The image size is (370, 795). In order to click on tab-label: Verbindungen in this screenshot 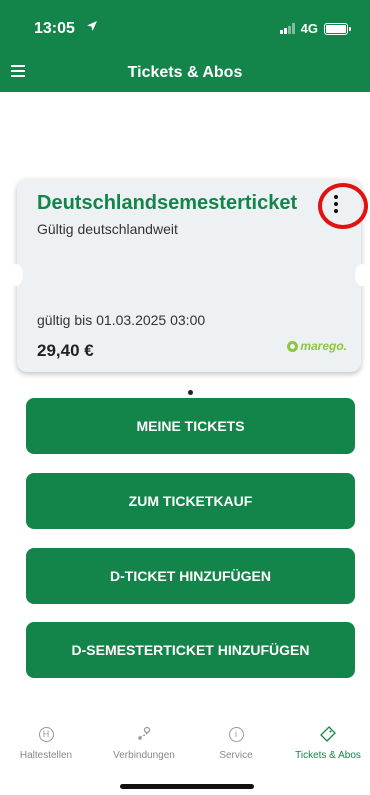, I will do `click(144, 755)`.